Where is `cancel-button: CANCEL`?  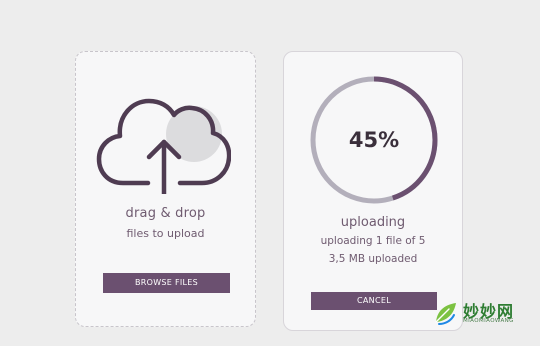
cancel-button: CANCEL is located at coordinates (374, 301).